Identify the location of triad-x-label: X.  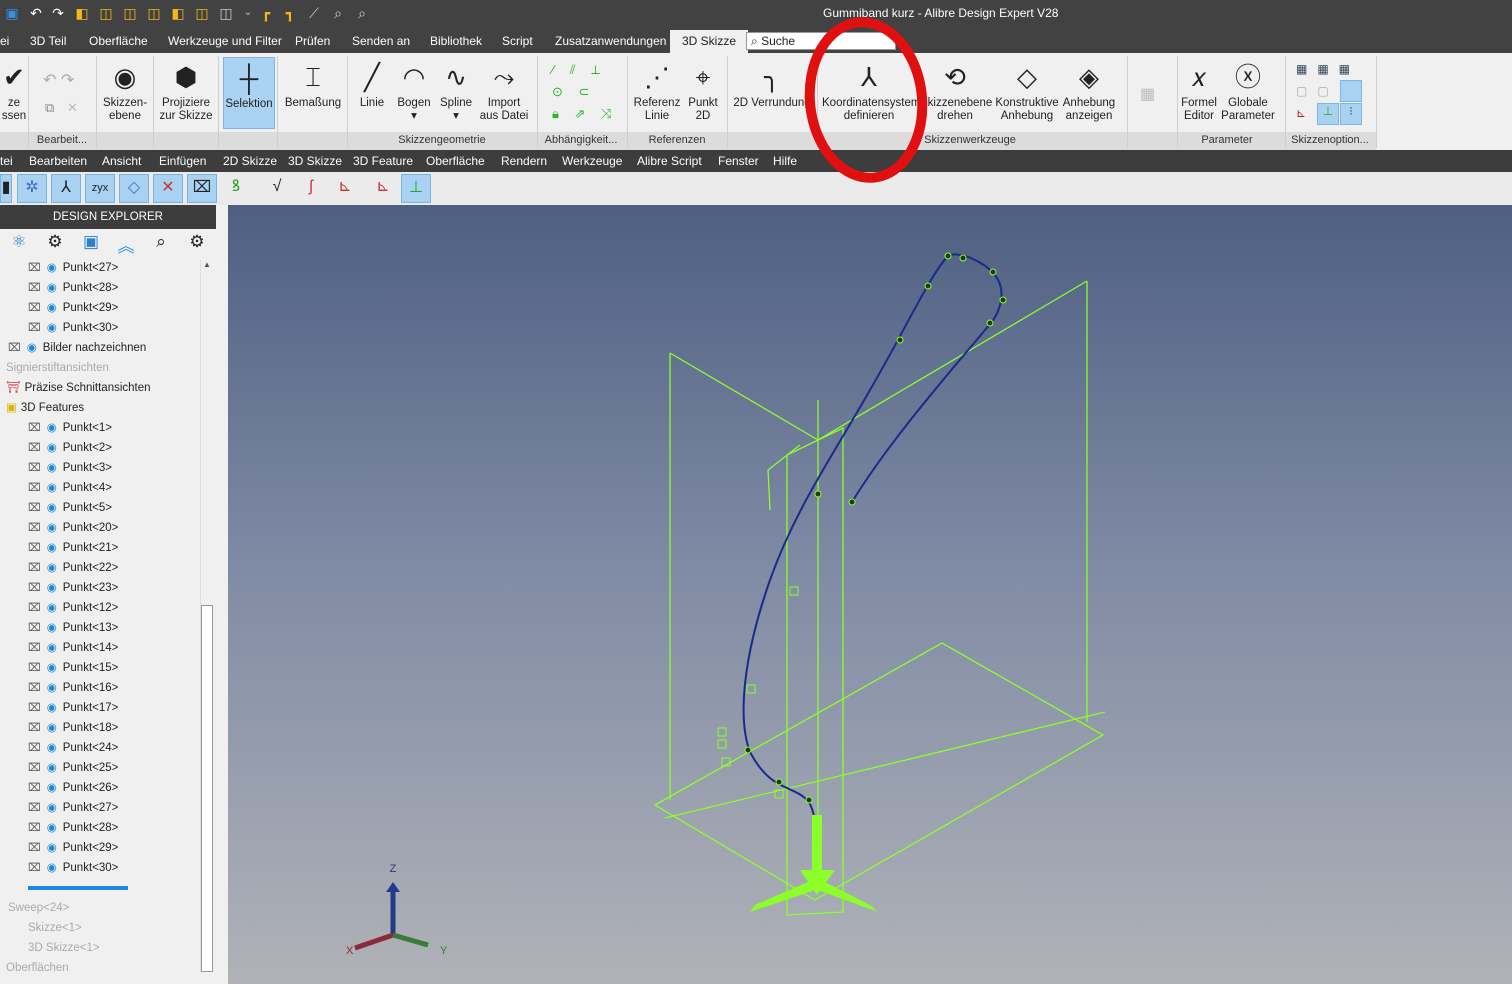
(350, 951).